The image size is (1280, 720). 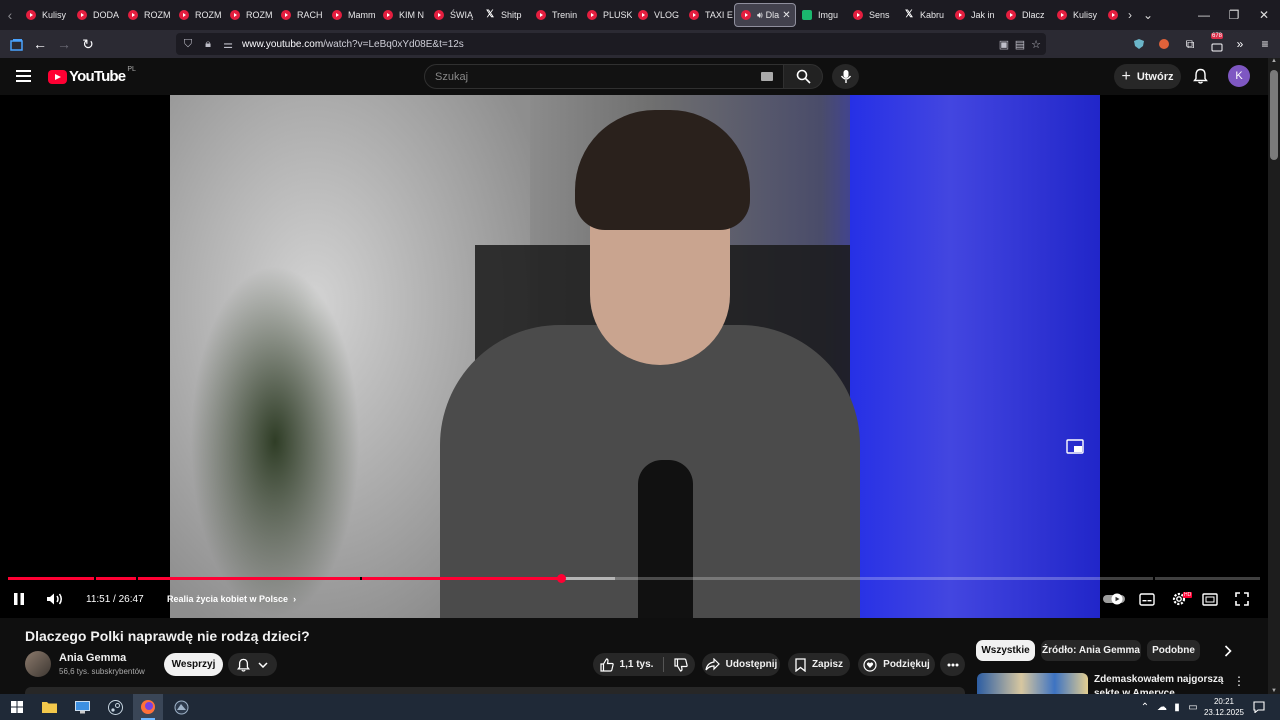 I want to click on scrollbar-thumb, so click(x=1274, y=115).